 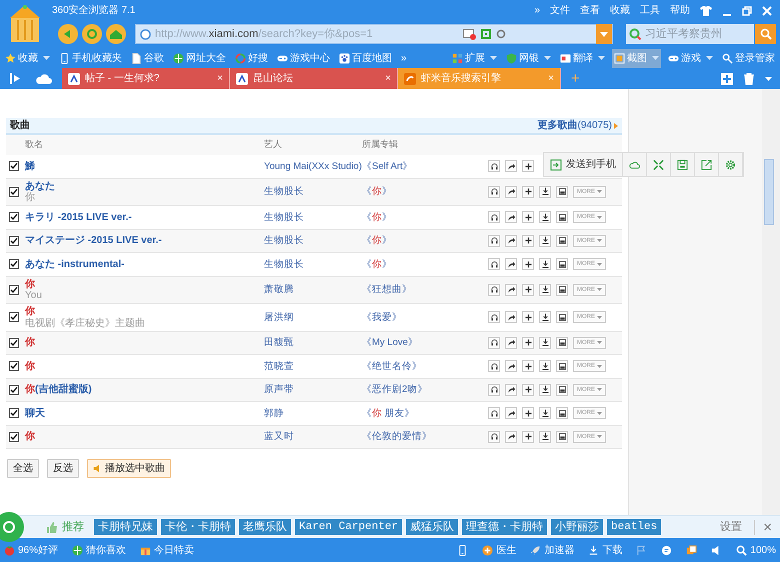 I want to click on settings-link: 设置, so click(x=731, y=527).